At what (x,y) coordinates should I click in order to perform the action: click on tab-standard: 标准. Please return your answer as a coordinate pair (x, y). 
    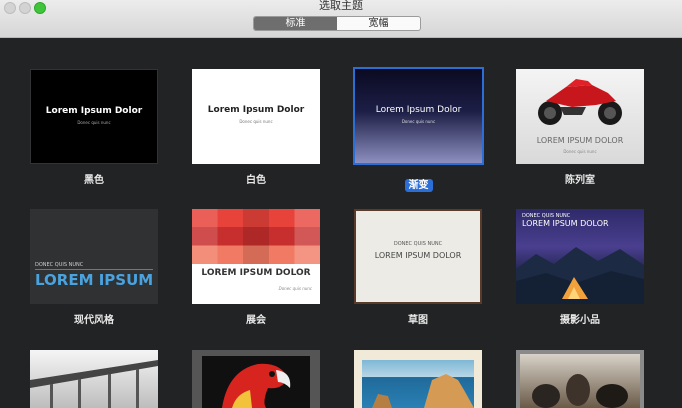
    Looking at the image, I should click on (295, 23).